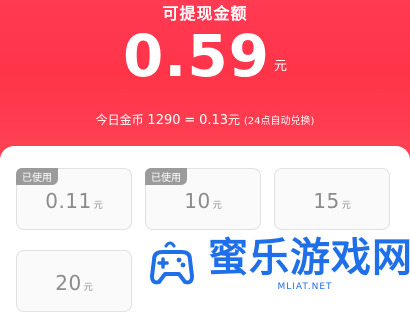 This screenshot has width=410, height=312. I want to click on watermark-text: 蜜乐游戏网, so click(309, 258).